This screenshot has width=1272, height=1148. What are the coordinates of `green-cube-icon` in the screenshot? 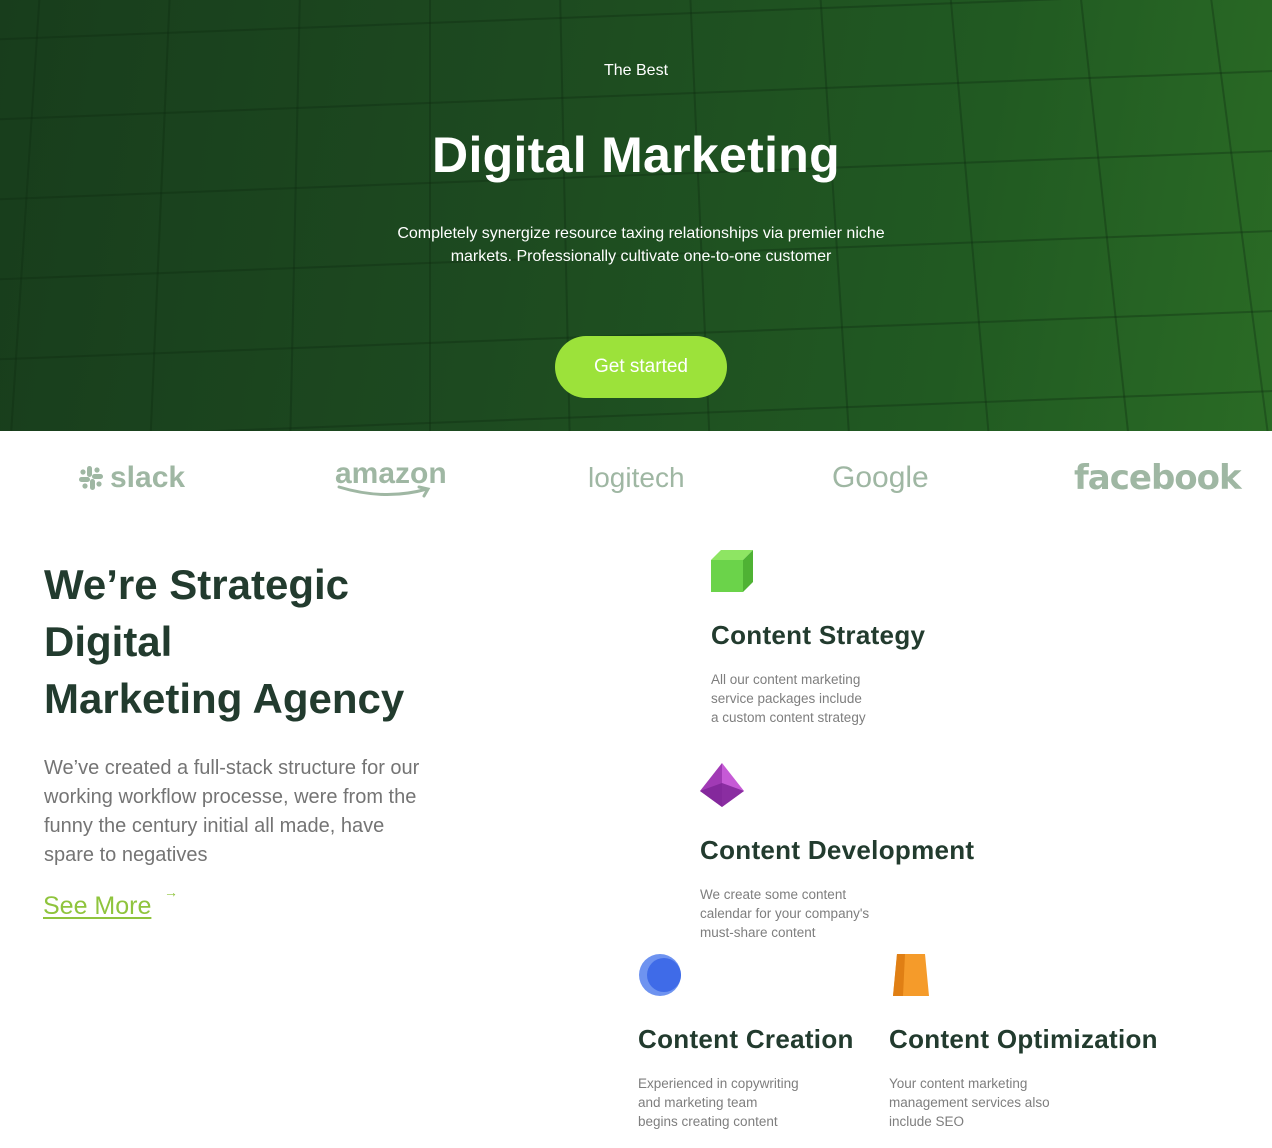 It's located at (732, 571).